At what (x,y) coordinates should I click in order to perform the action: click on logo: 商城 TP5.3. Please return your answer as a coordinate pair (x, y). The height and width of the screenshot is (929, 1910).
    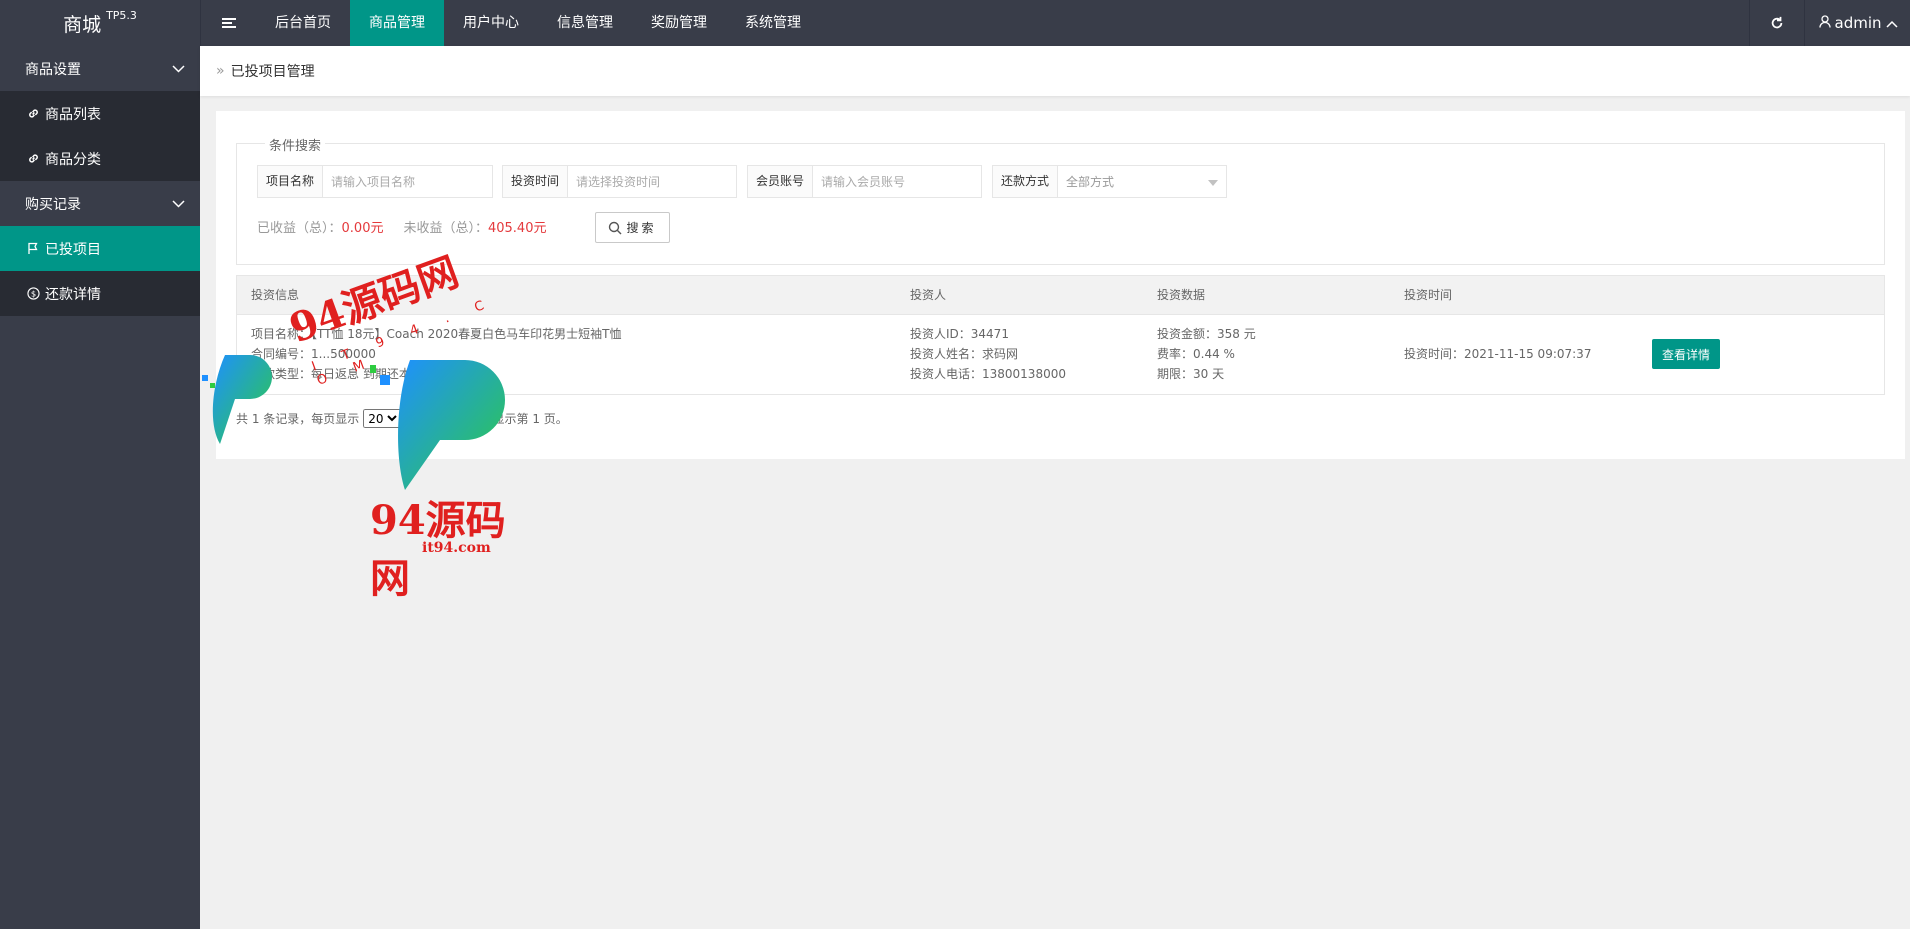
    Looking at the image, I should click on (100, 23).